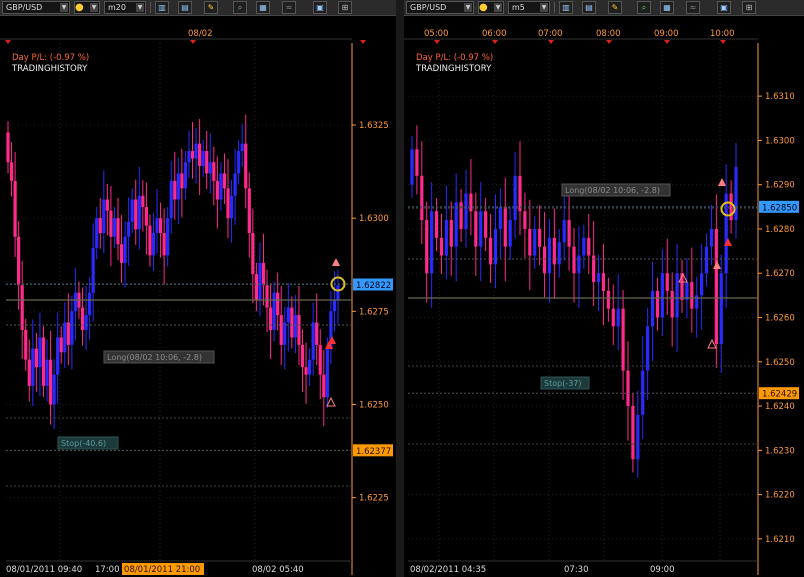 The height and width of the screenshot is (577, 804). Describe the element at coordinates (454, 58) in the screenshot. I see `day-pl-label: Day P/L: (-0.97 %)` at that location.